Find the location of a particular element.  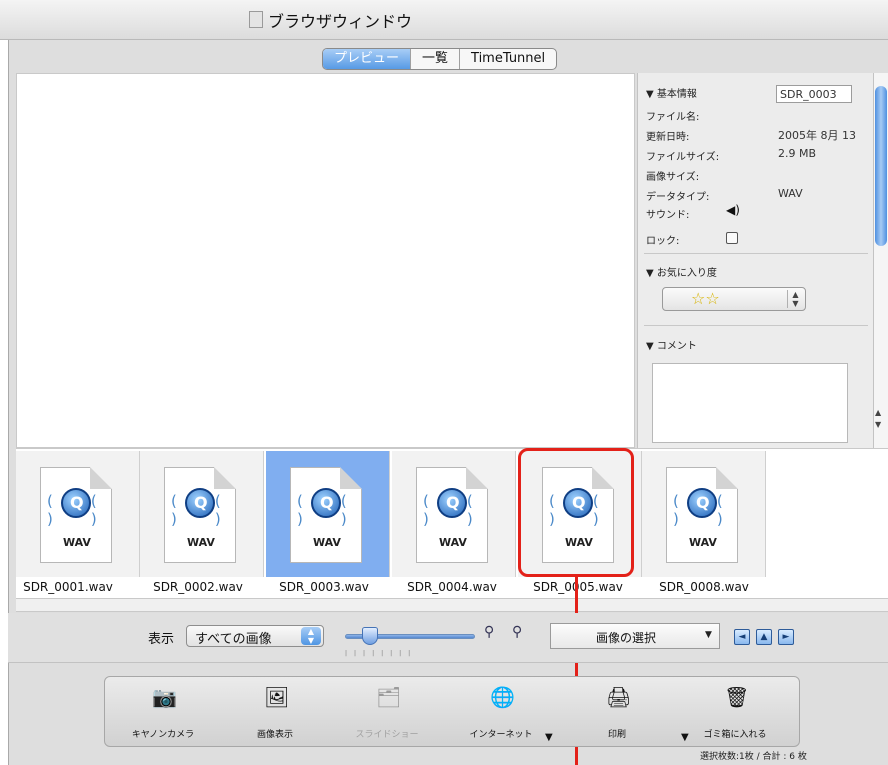

datatype-label: データタイプ: is located at coordinates (678, 197).